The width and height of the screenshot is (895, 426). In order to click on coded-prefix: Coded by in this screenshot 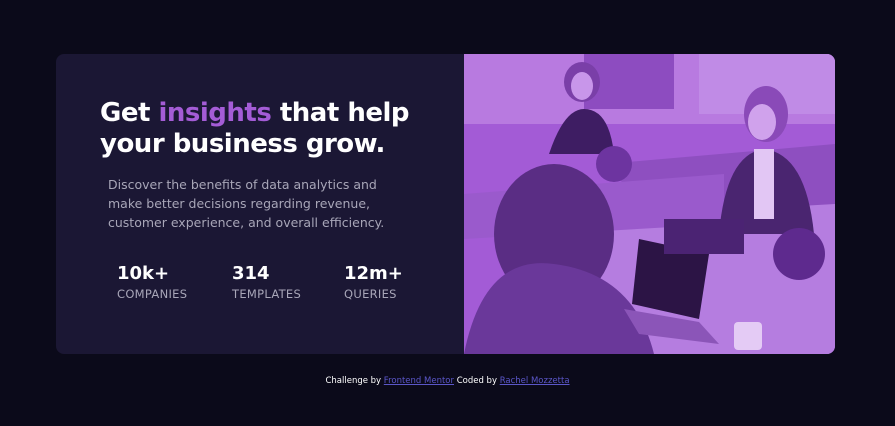, I will do `click(477, 381)`.